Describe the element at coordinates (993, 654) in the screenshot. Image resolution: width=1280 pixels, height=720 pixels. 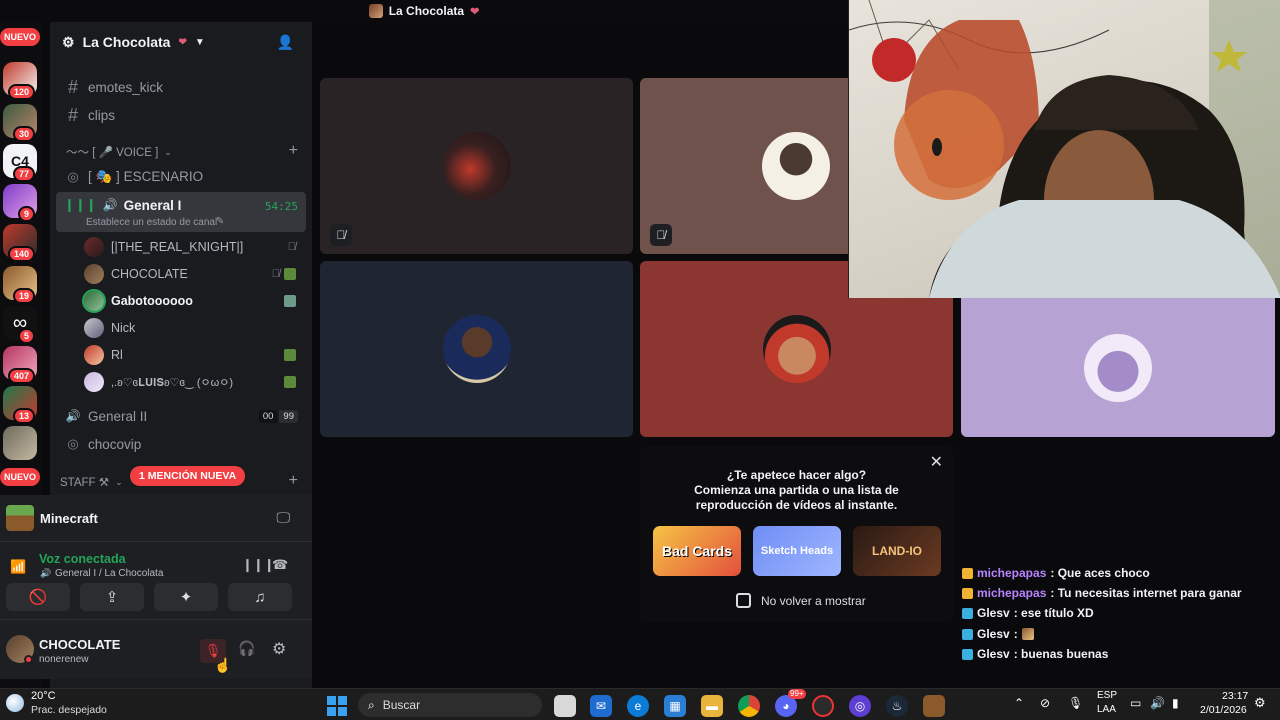
I see `chat-user: Glesv` at that location.